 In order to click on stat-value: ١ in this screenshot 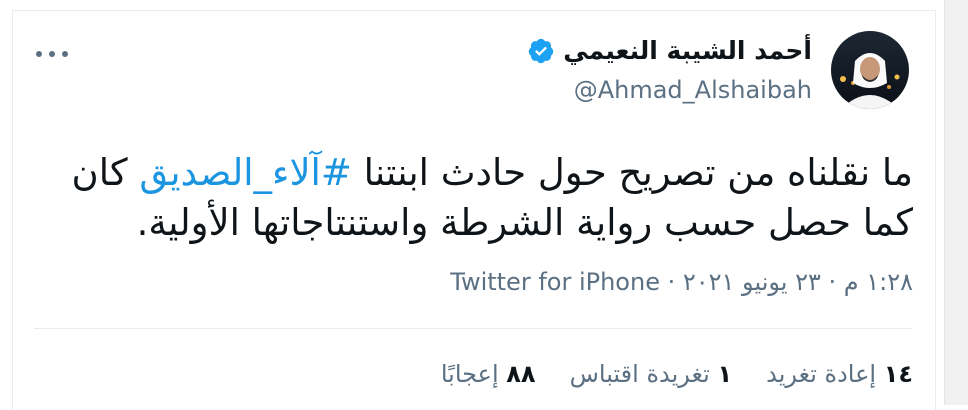, I will do `click(725, 374)`.